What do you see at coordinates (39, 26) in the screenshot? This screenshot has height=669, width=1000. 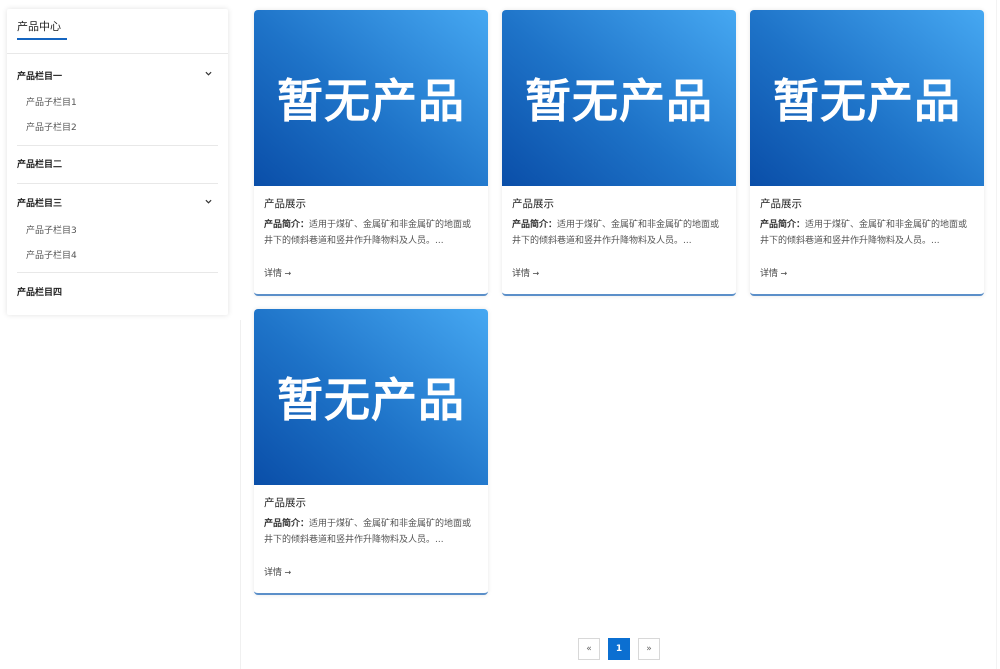 I see `sidebar-title: 产品中心` at bounding box center [39, 26].